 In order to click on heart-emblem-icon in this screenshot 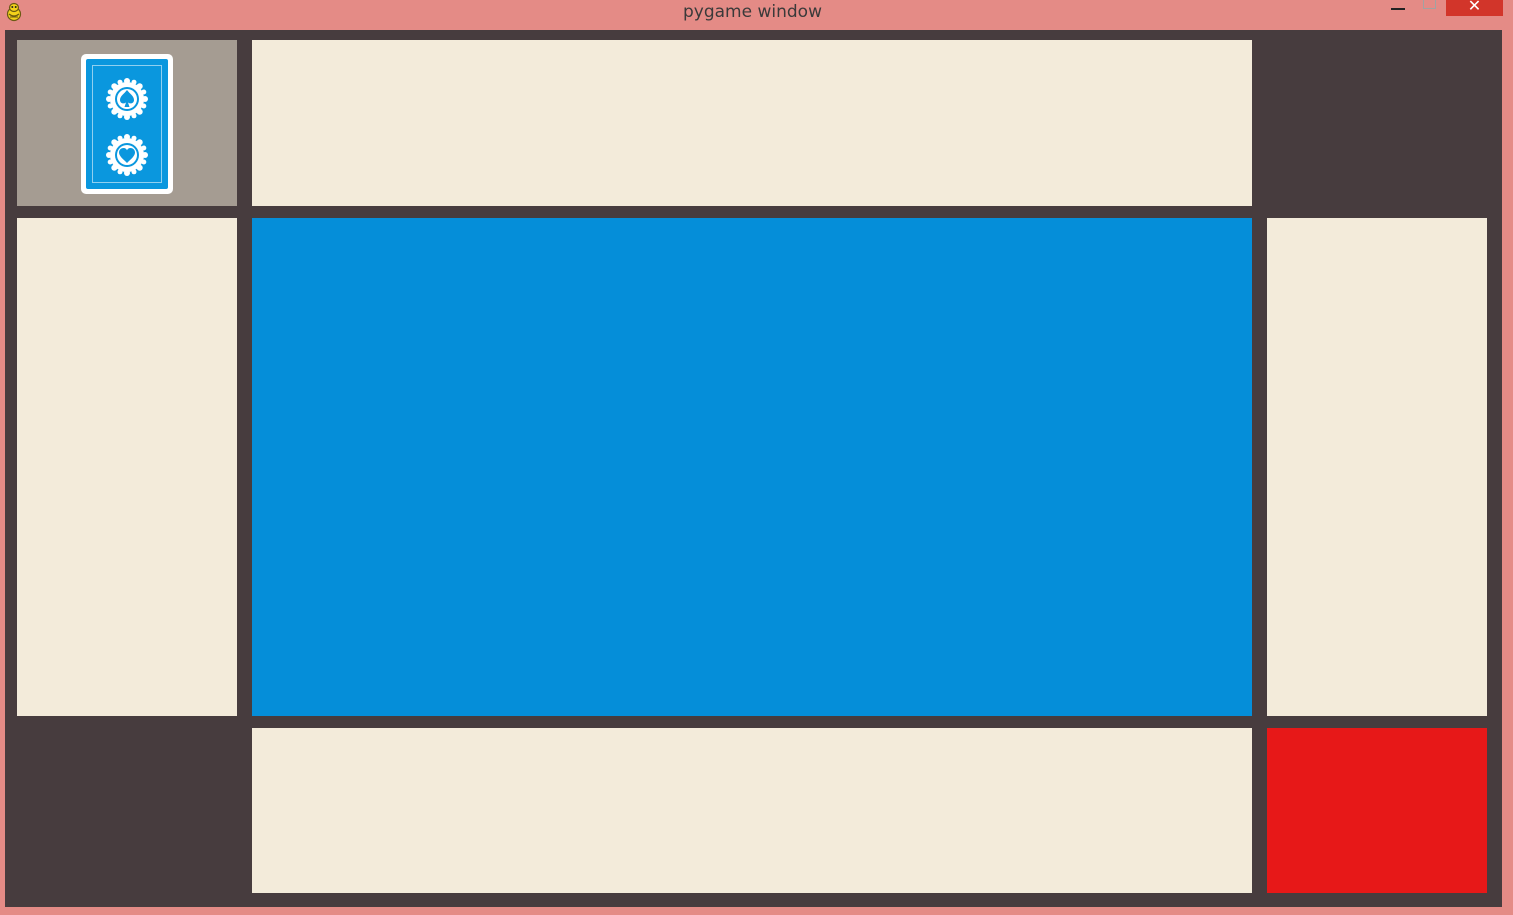, I will do `click(127, 155)`.